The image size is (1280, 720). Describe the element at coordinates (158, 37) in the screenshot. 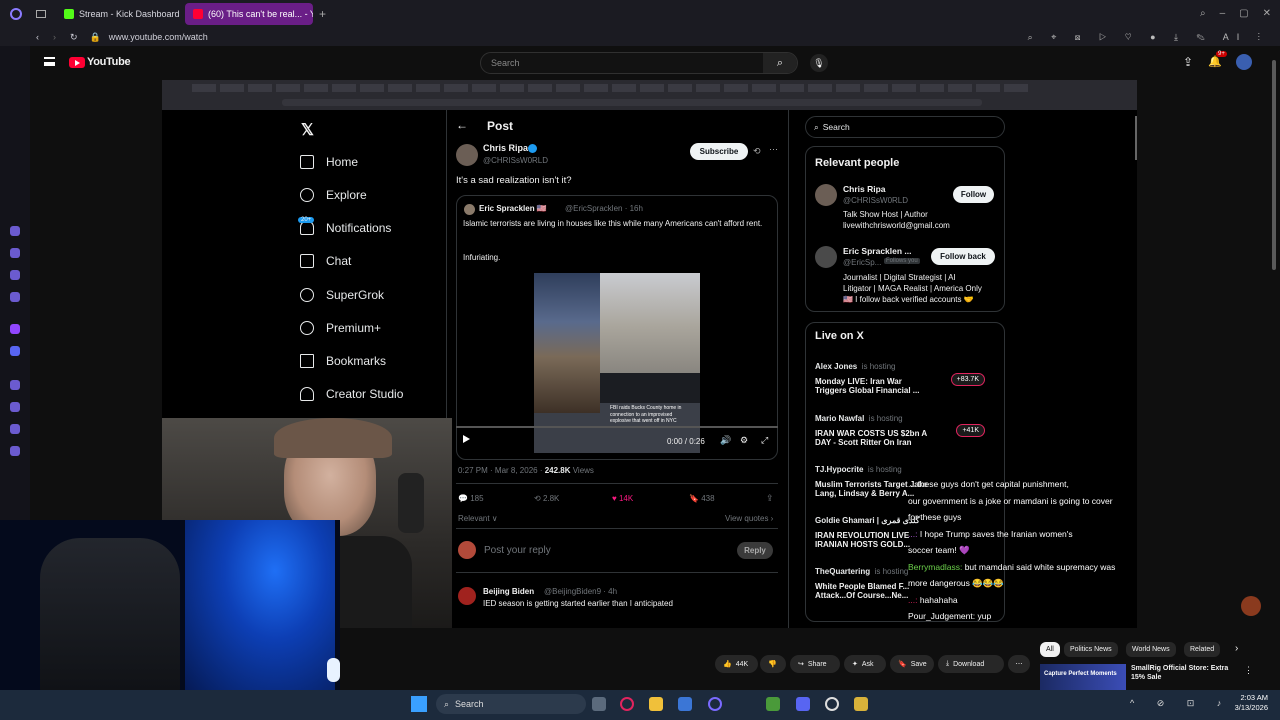

I see `url-text: www.youtube.com/watch` at that location.